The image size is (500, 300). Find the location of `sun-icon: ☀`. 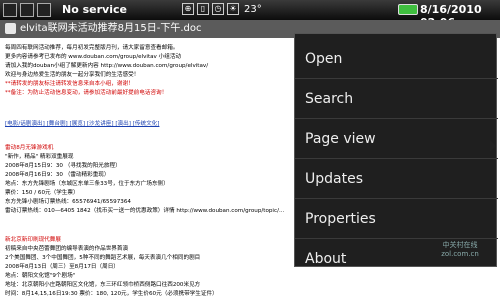

sun-icon: ☀ is located at coordinates (233, 9).